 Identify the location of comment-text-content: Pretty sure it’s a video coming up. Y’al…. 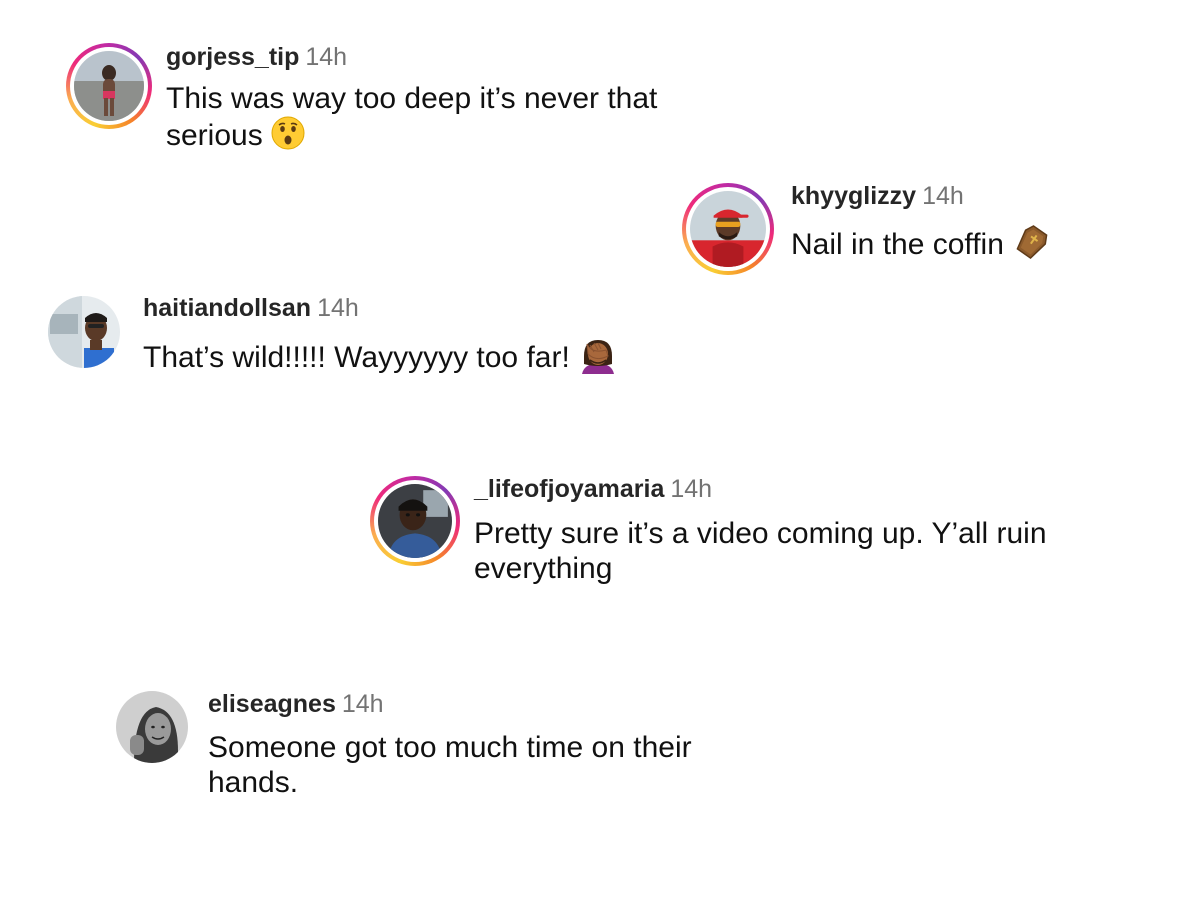
(760, 551).